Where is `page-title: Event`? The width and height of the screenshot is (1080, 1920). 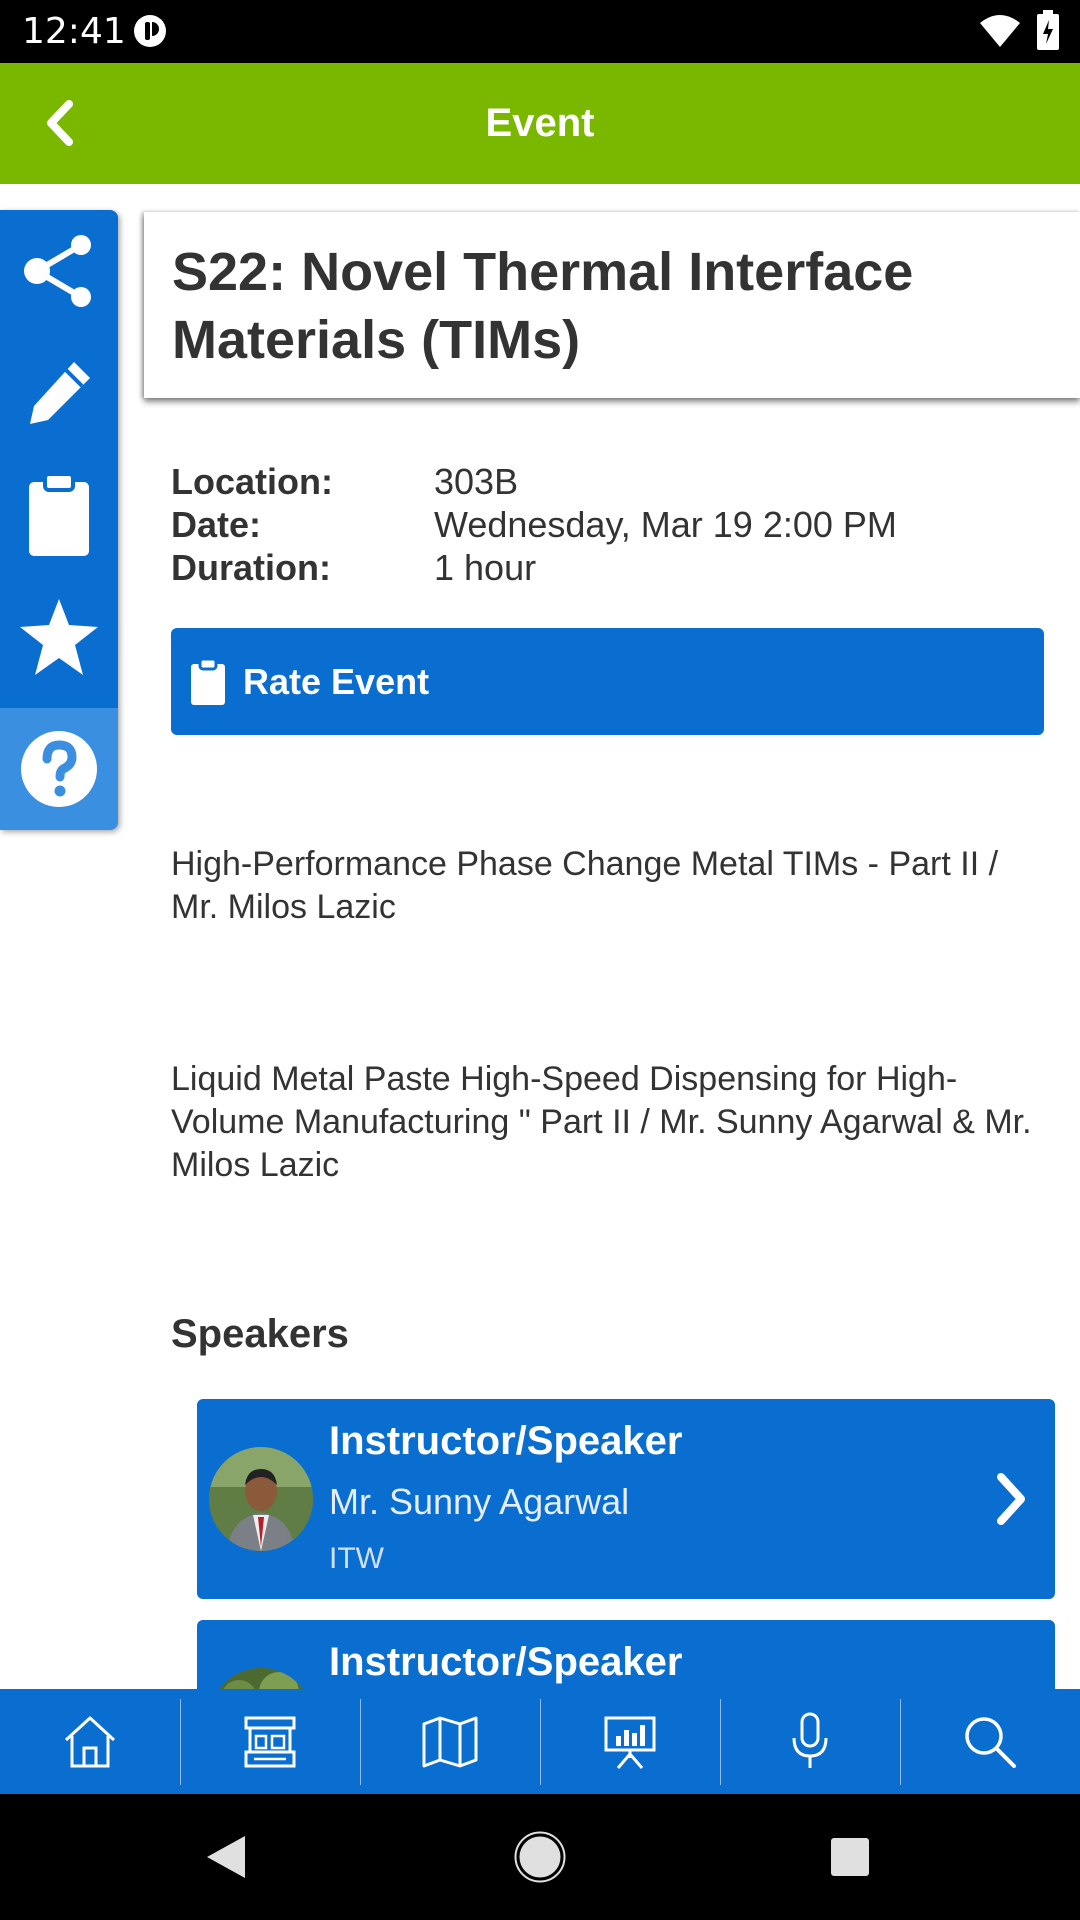 page-title: Event is located at coordinates (540, 123).